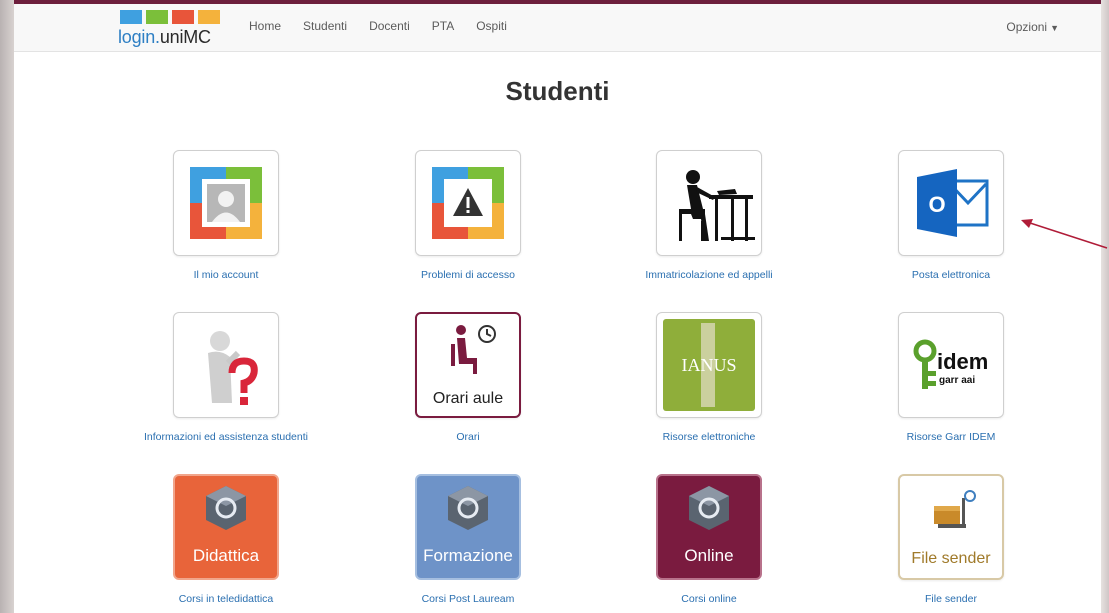 The height and width of the screenshot is (613, 1109). I want to click on tile-label-online: Online, so click(709, 555).